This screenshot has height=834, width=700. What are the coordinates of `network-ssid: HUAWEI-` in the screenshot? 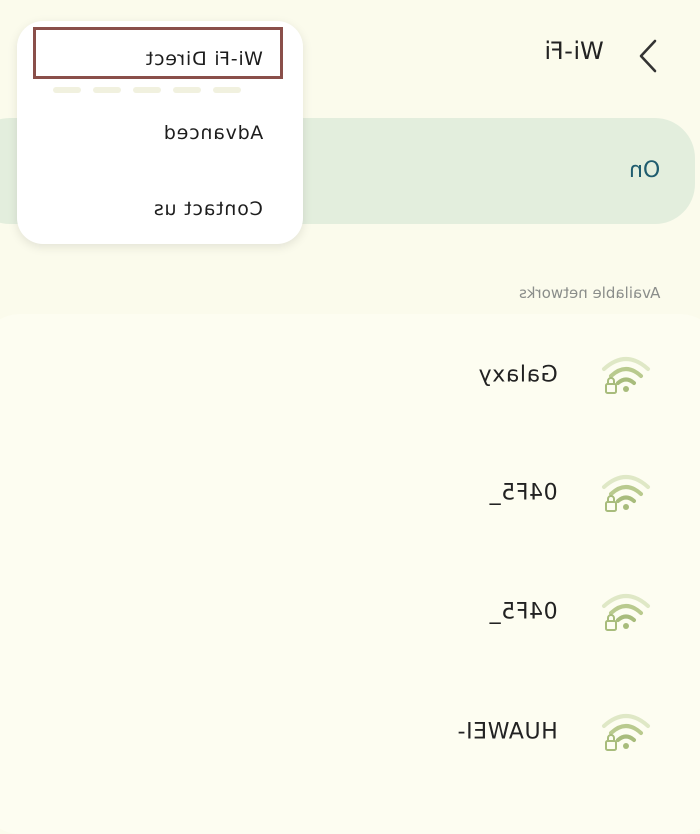 It's located at (507, 732).